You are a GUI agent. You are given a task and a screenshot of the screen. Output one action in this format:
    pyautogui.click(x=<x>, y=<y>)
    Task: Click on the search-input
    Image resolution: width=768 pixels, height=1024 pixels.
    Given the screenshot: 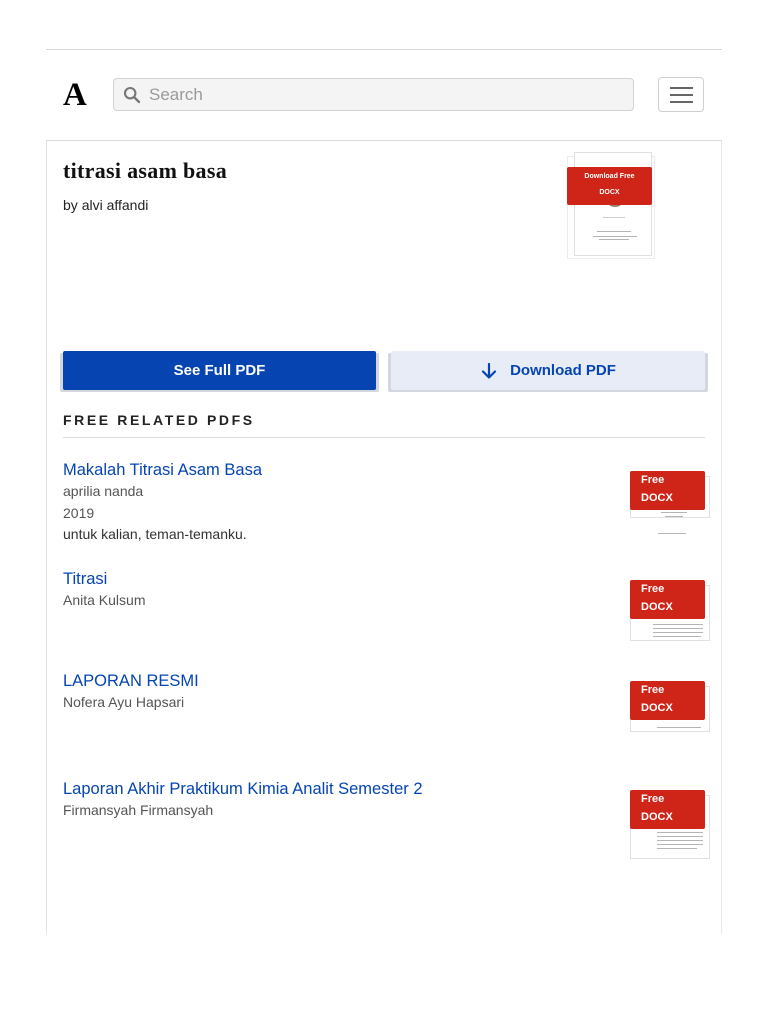 What is the action you would take?
    pyautogui.click(x=384, y=94)
    